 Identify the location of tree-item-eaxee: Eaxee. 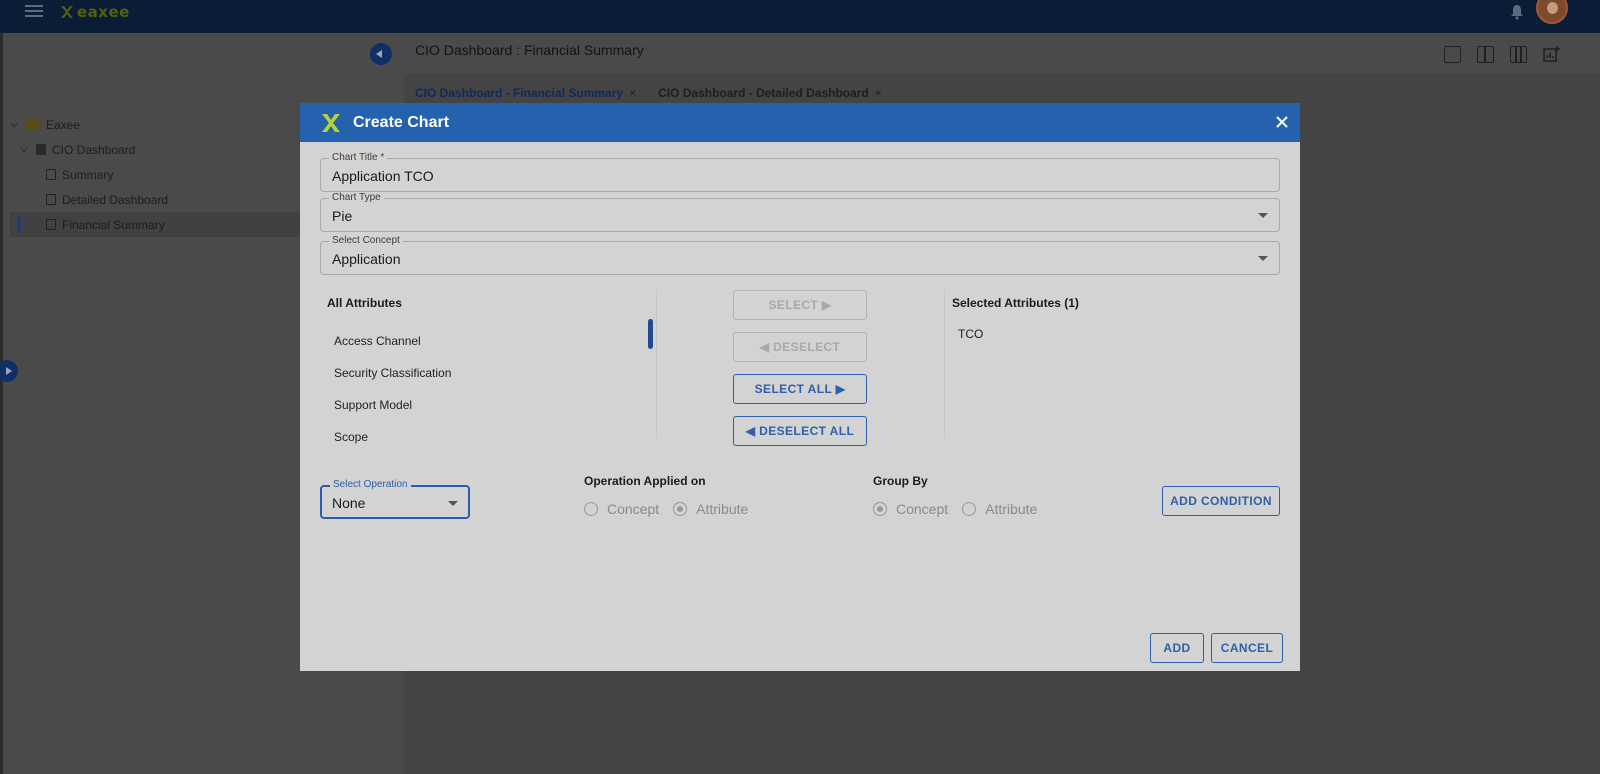
(156, 124).